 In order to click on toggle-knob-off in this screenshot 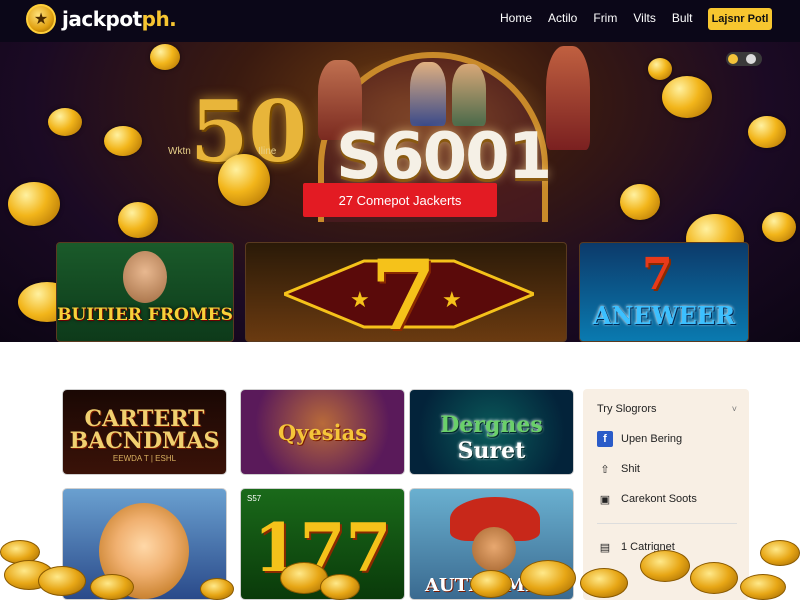, I will do `click(751, 59)`.